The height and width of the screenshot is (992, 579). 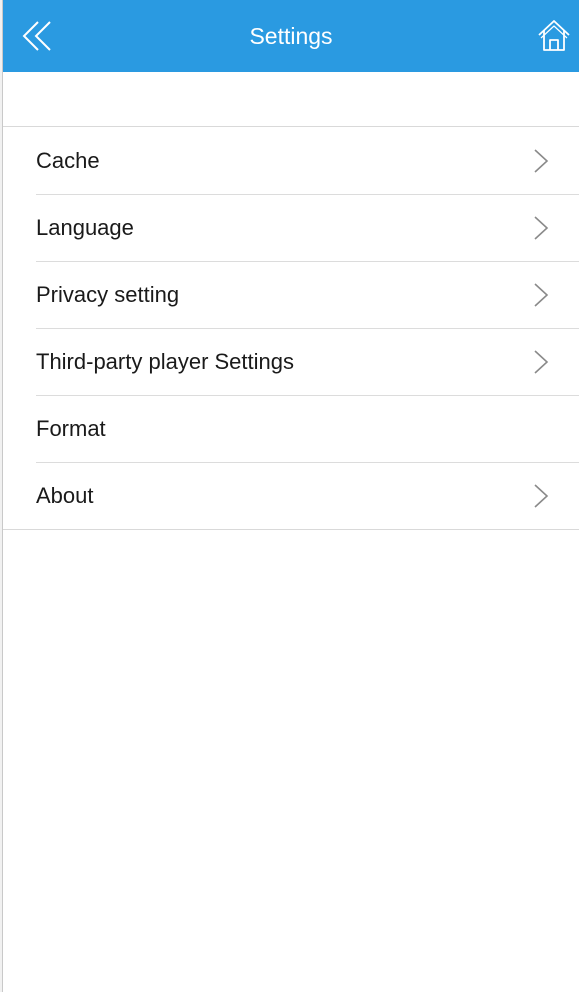 I want to click on page-title: Settings, so click(x=291, y=36).